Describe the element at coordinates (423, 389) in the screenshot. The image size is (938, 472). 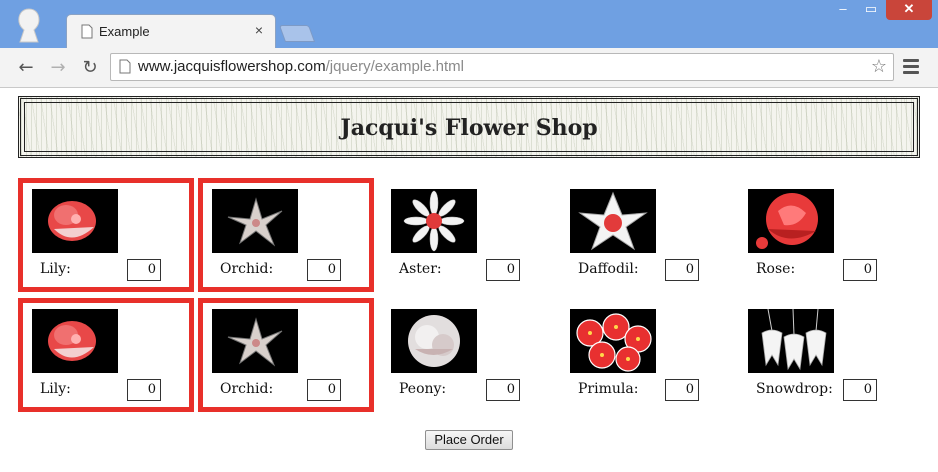
I see `flower-label: Peony:` at that location.